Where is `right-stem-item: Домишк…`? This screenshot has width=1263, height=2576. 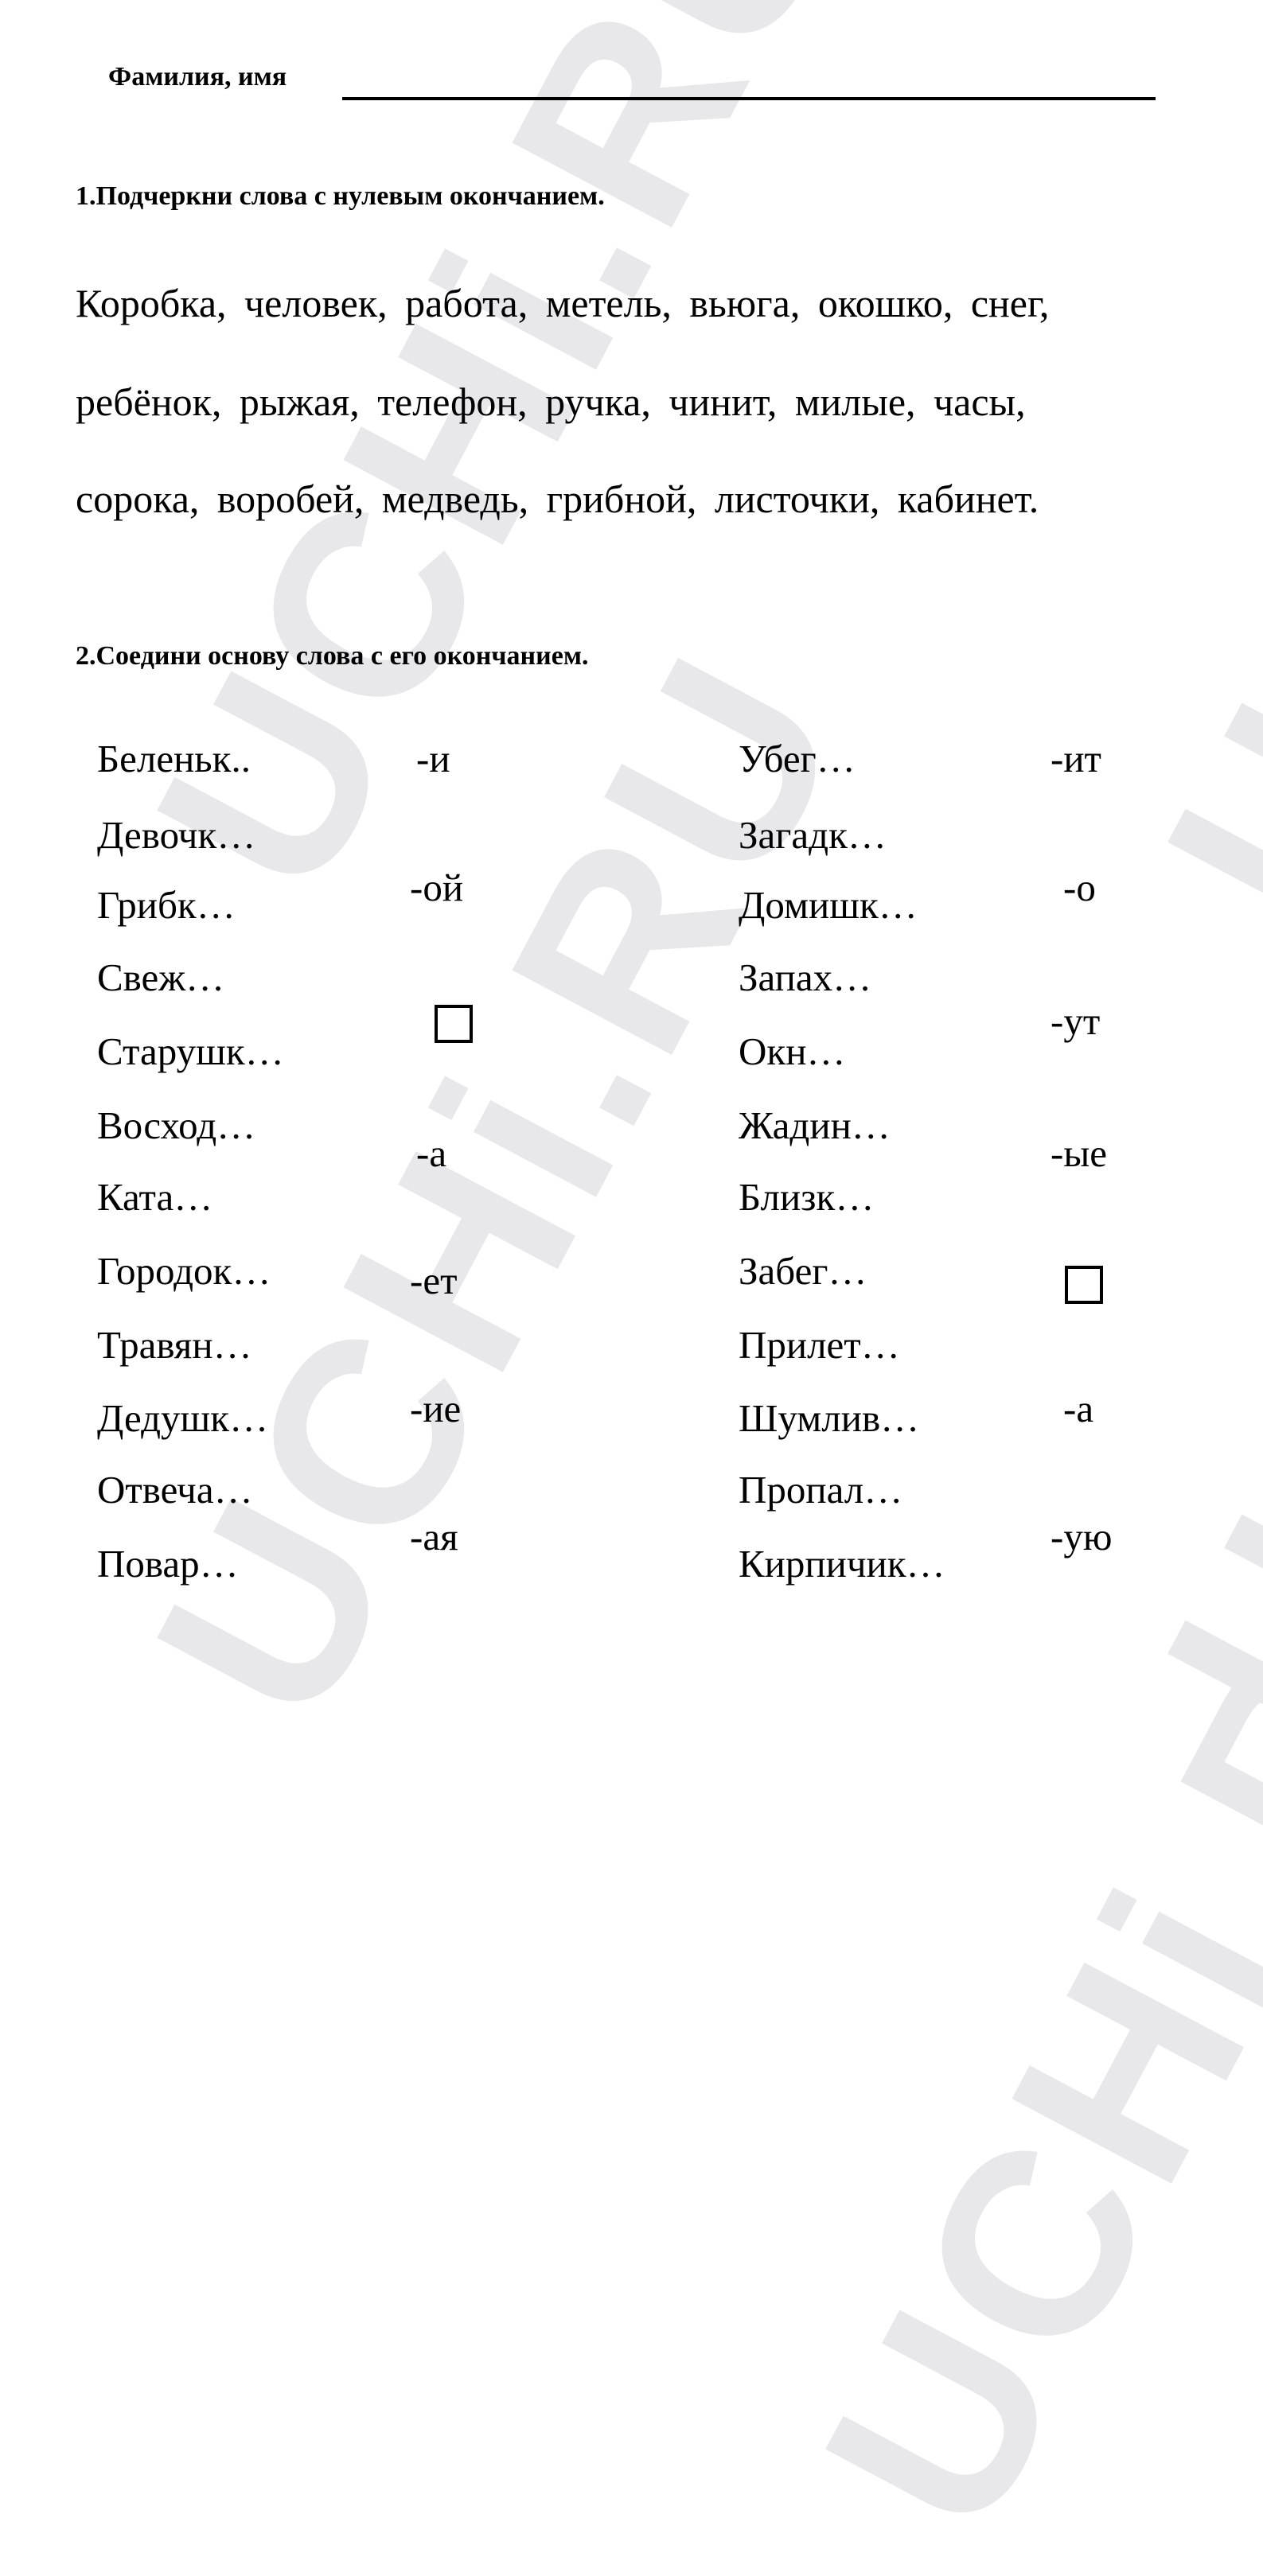
right-stem-item: Домишк… is located at coordinates (829, 905).